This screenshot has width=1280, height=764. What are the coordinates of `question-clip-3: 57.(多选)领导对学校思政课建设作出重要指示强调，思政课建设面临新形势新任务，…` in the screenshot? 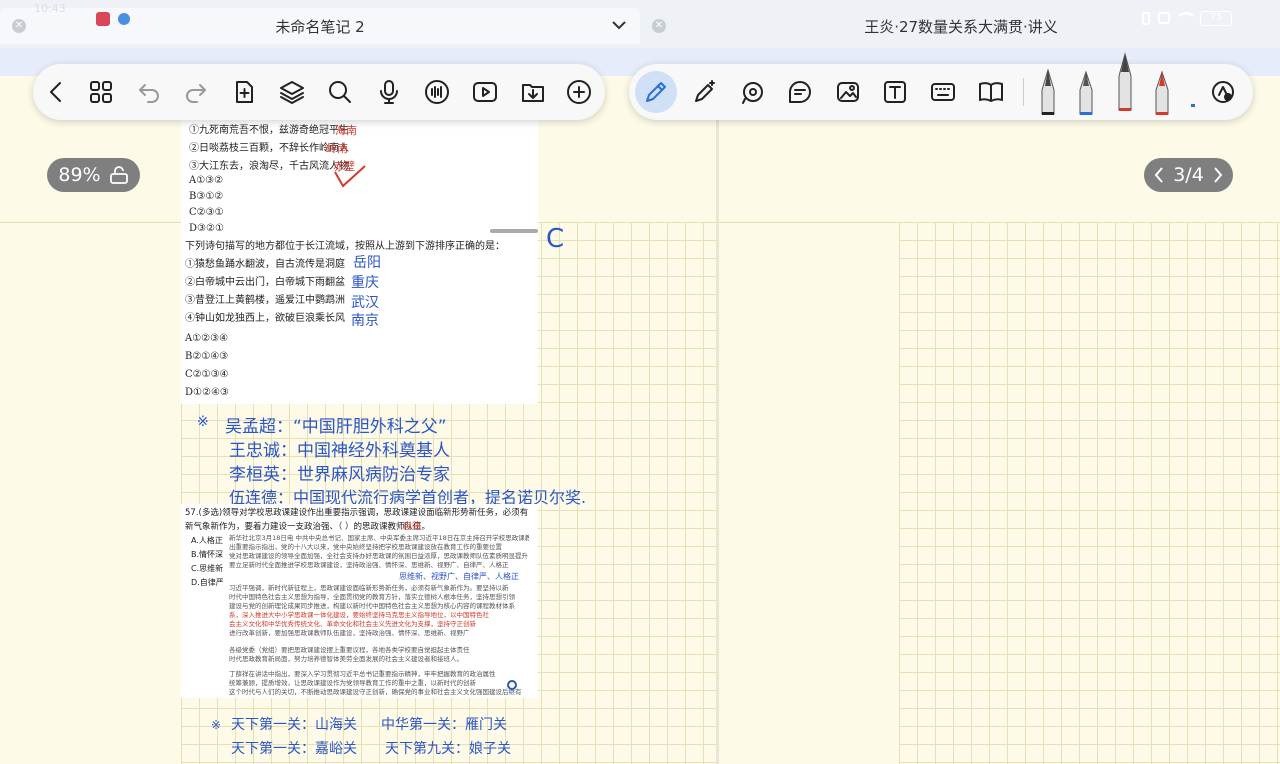 It's located at (359, 601).